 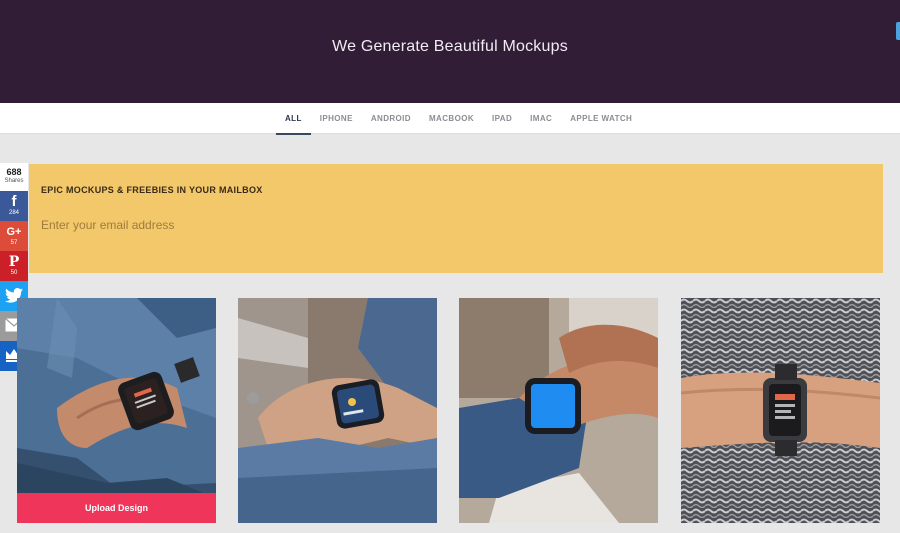 What do you see at coordinates (14, 201) in the screenshot?
I see `facebook-icon: f` at bounding box center [14, 201].